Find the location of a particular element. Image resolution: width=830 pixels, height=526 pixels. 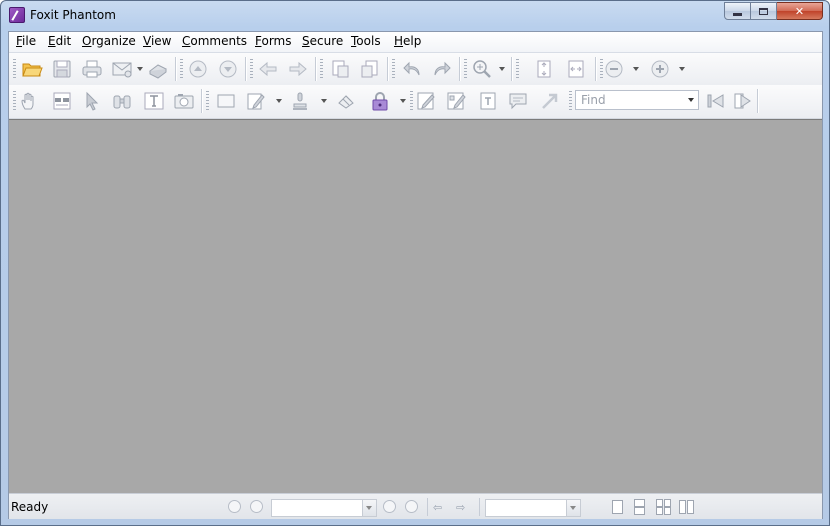

page-number-dropdown-icon is located at coordinates (369, 508).